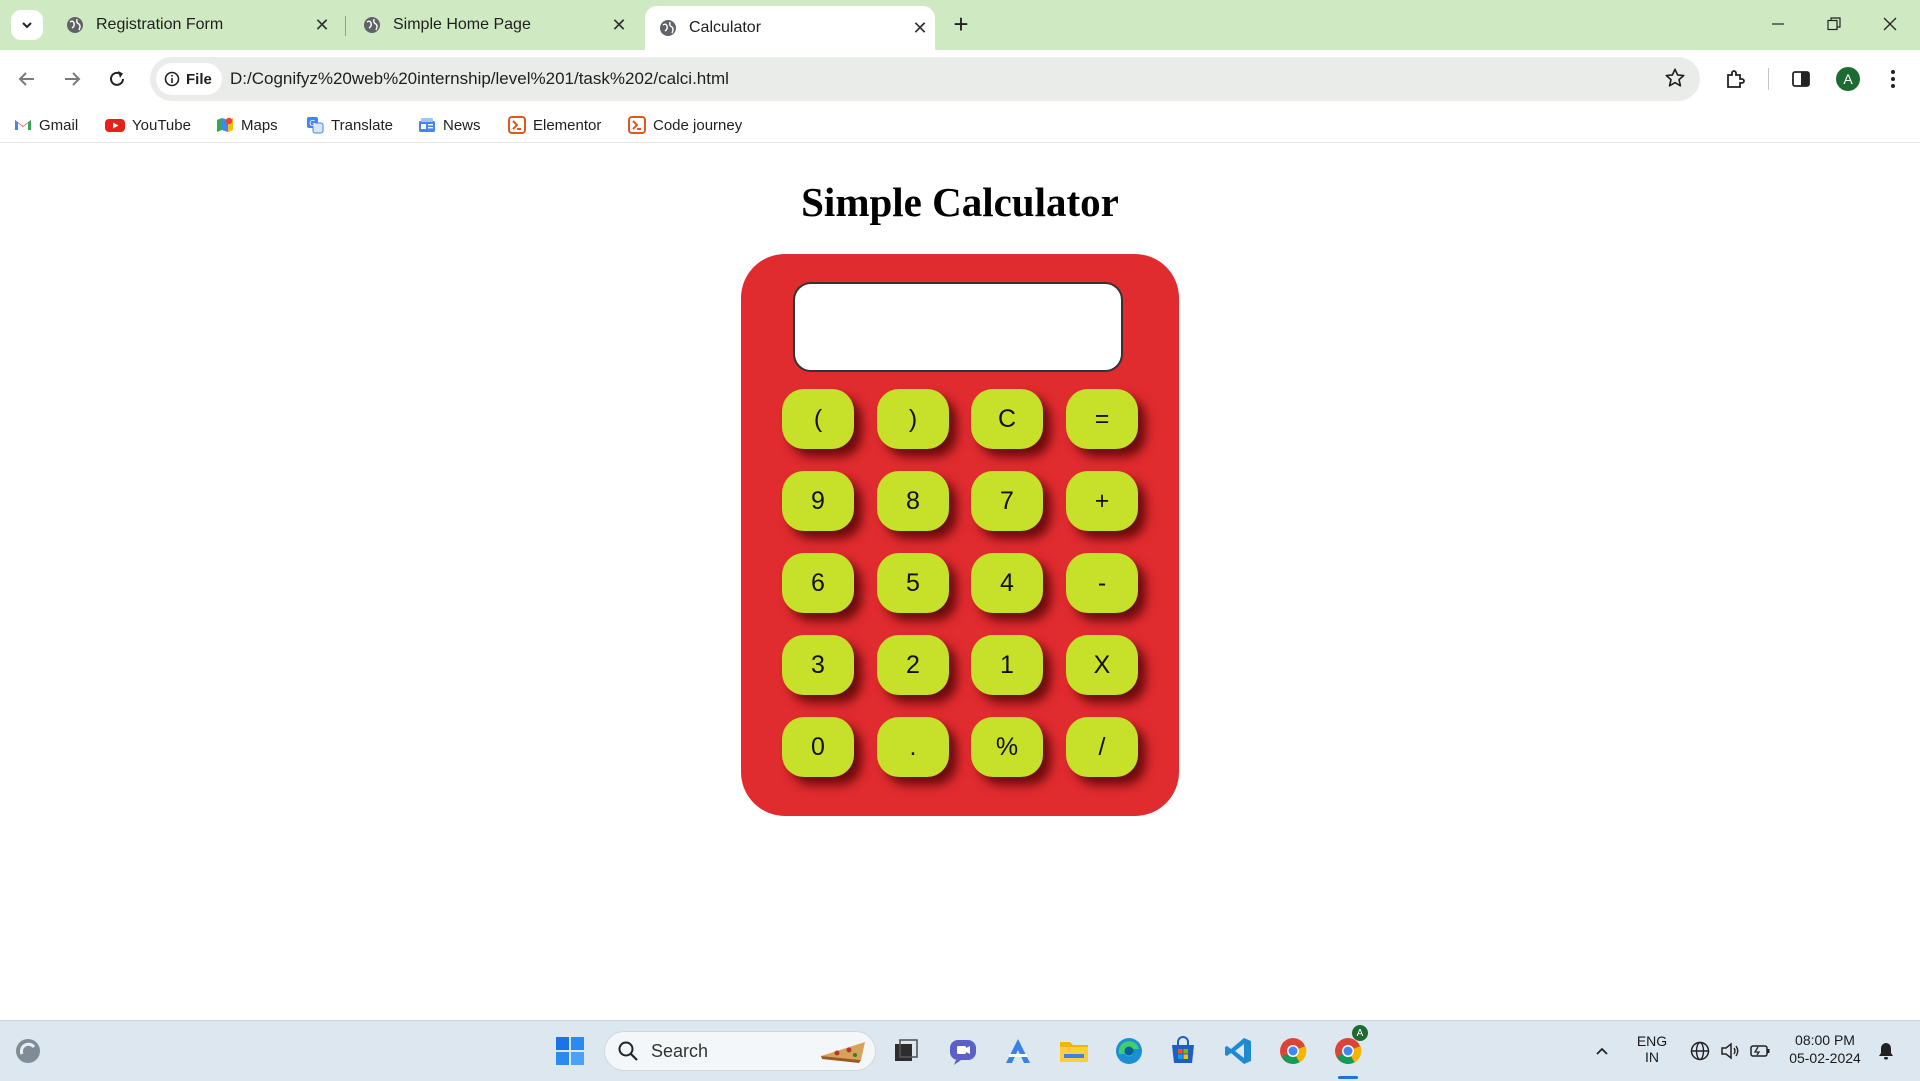  I want to click on tab-registration-form: Registration Form ✕, so click(194, 25).